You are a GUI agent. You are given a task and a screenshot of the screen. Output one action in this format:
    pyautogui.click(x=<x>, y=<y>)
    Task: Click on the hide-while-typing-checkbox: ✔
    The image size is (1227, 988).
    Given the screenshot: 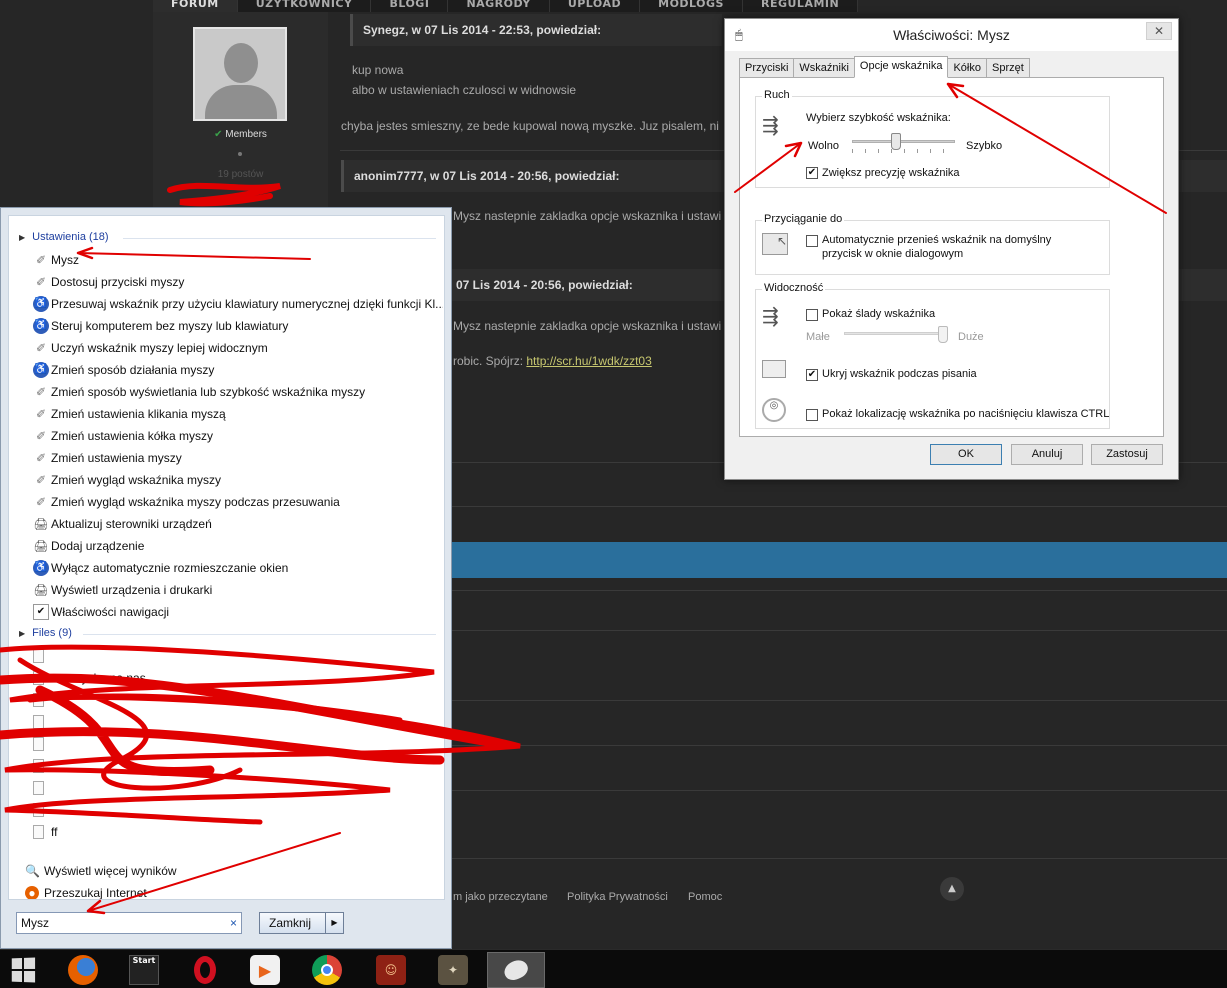 What is the action you would take?
    pyautogui.click(x=812, y=375)
    